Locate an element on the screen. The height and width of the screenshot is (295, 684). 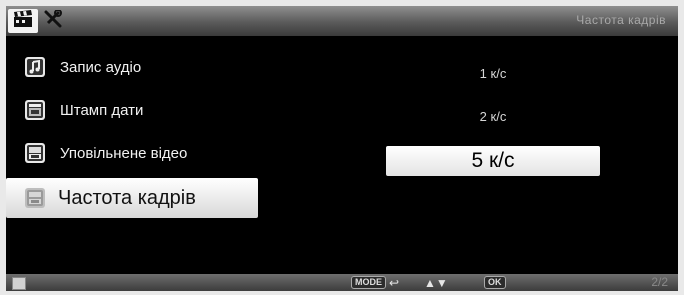
music-note-icon is located at coordinates (35, 67).